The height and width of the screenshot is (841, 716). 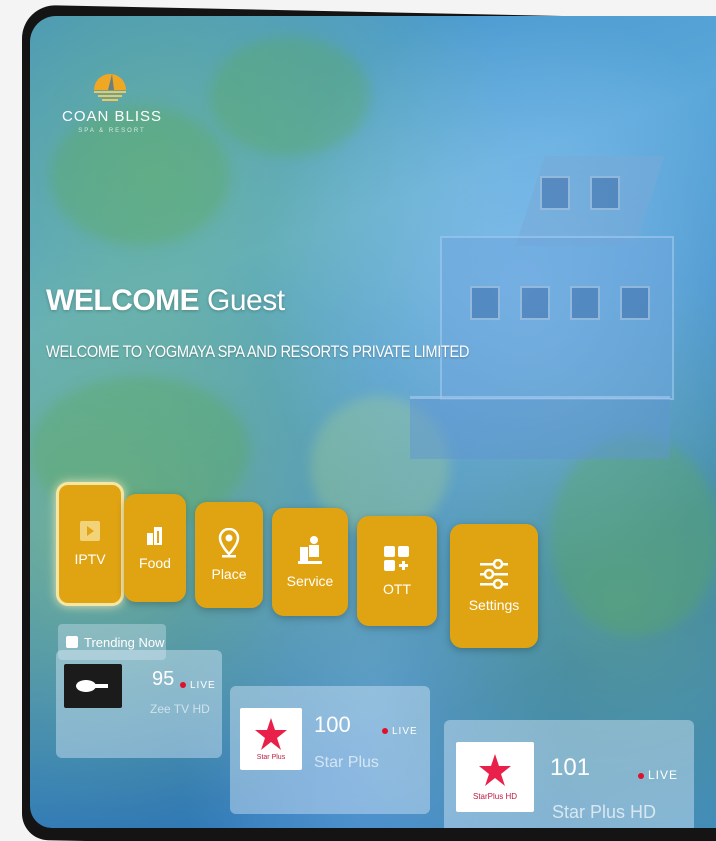 I want to click on channel-thumbnail, so click(x=93, y=686).